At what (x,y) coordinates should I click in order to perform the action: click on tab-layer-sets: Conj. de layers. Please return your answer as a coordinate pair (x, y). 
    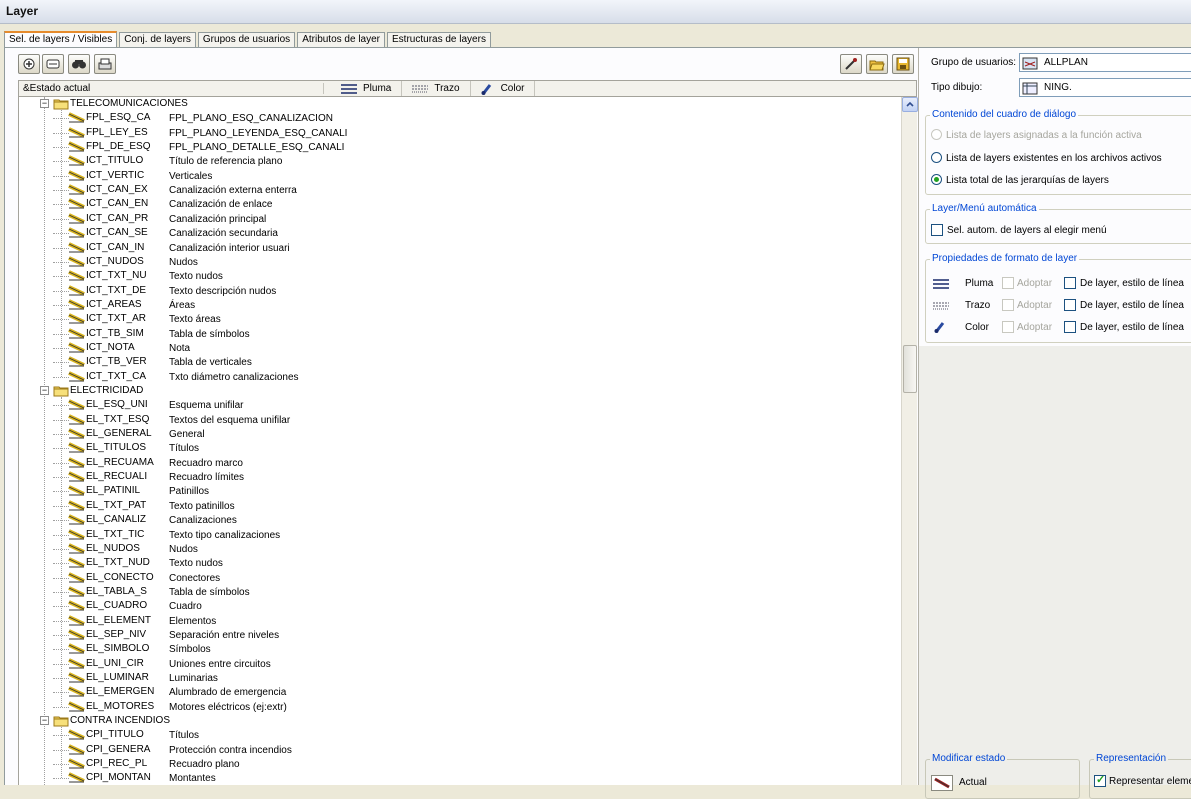
    Looking at the image, I should click on (157, 40).